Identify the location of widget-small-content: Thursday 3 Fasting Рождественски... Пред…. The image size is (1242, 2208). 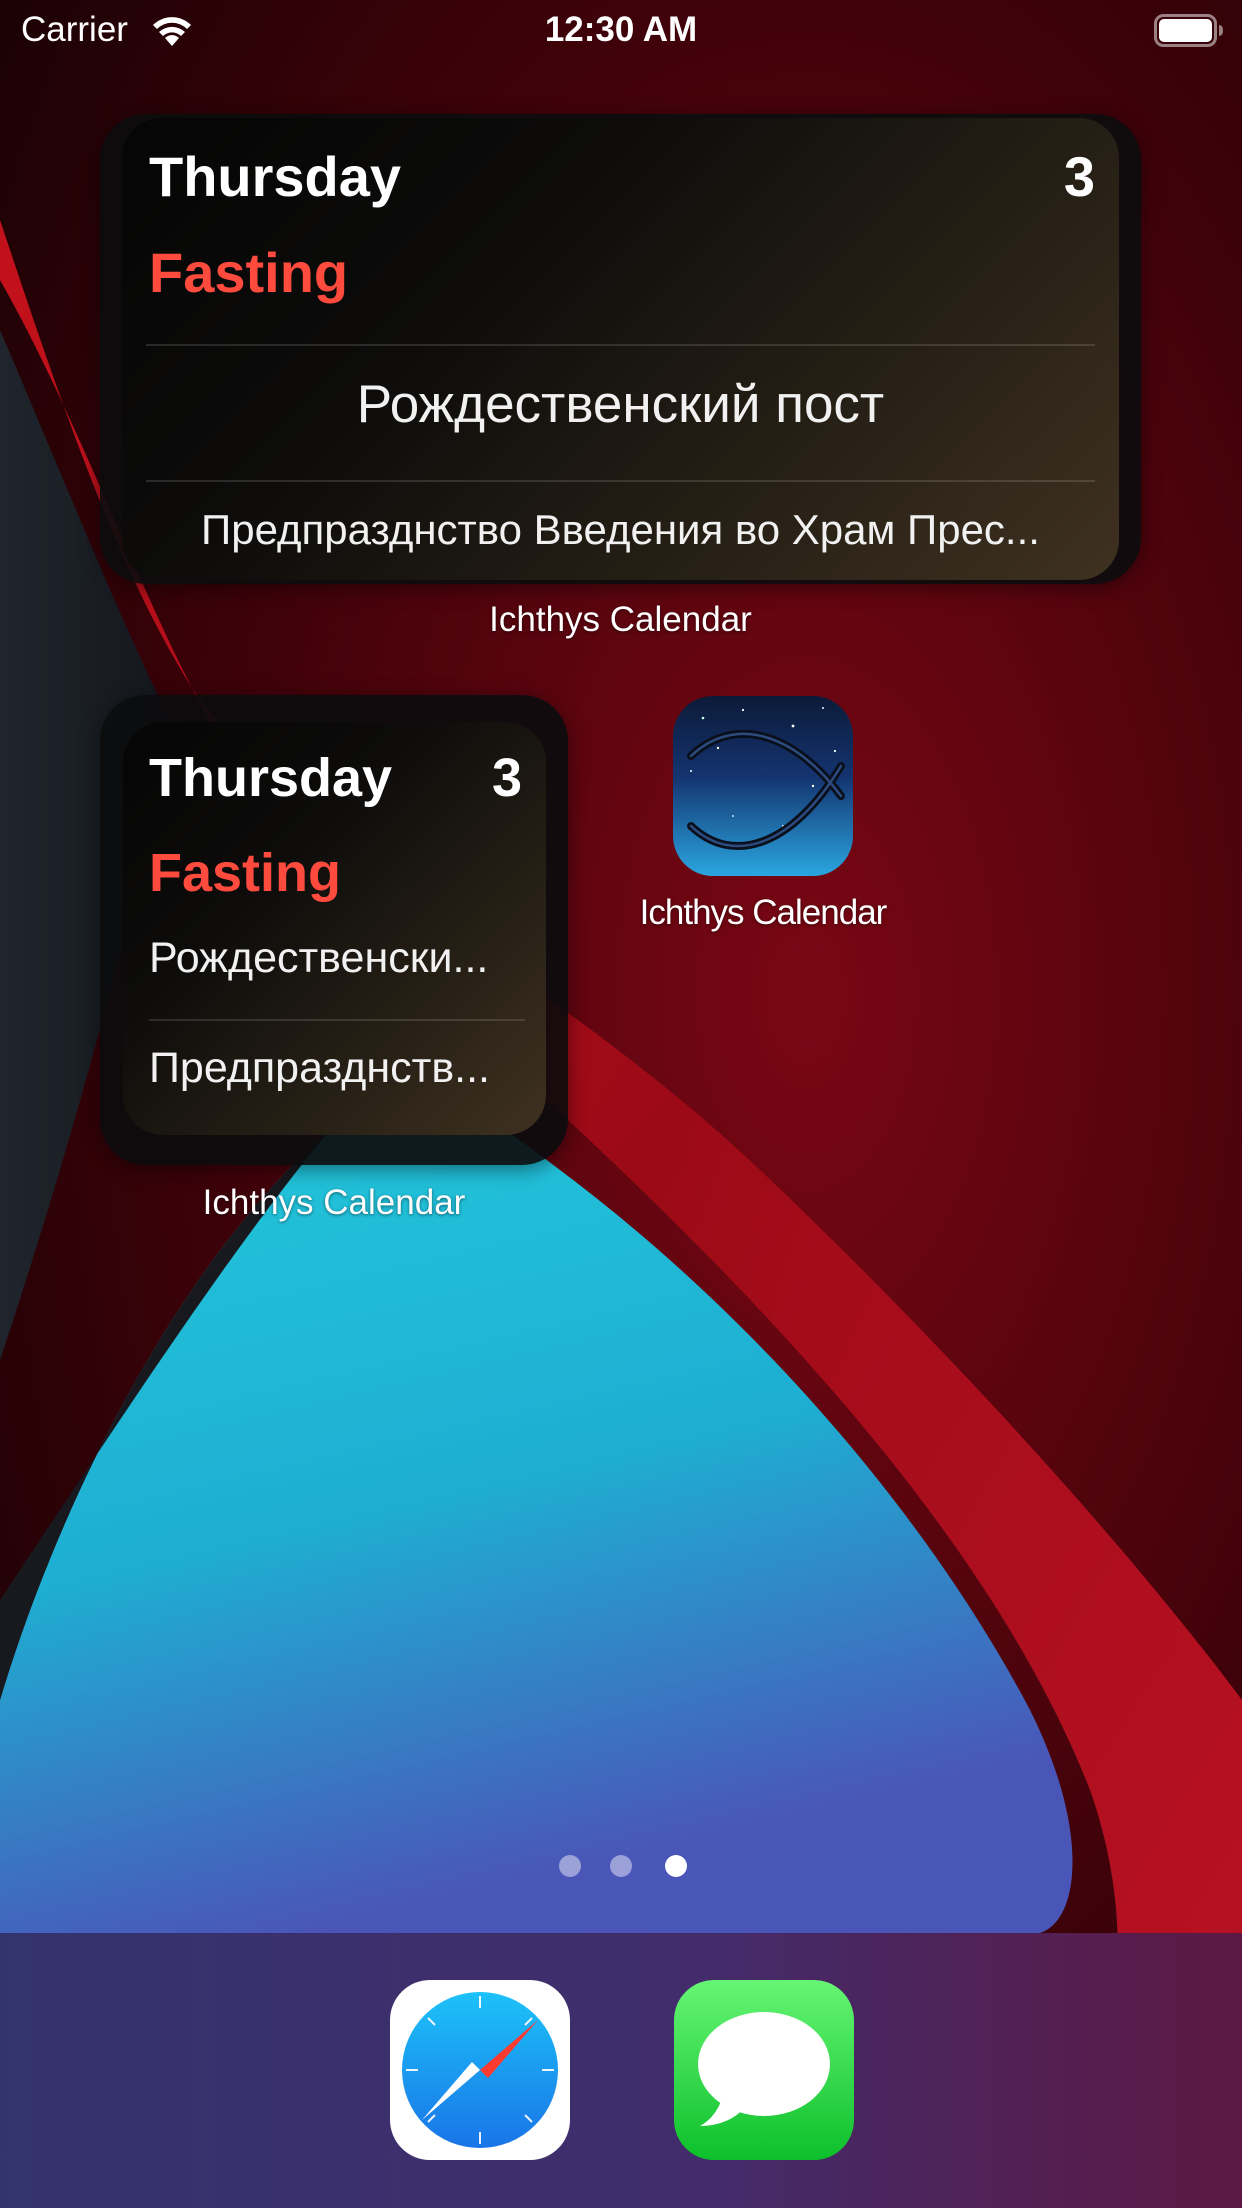
(334, 928).